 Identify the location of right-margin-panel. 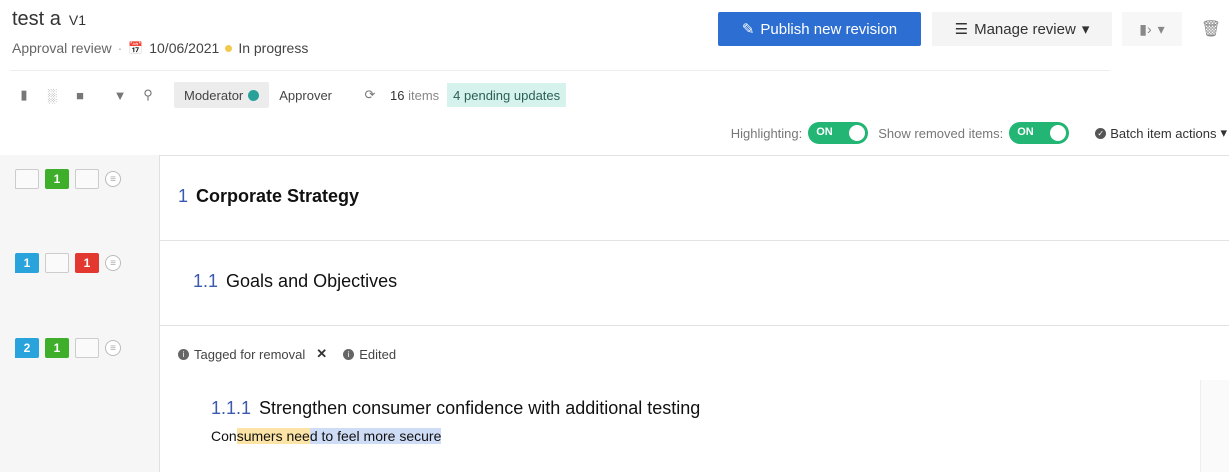
(1214, 426).